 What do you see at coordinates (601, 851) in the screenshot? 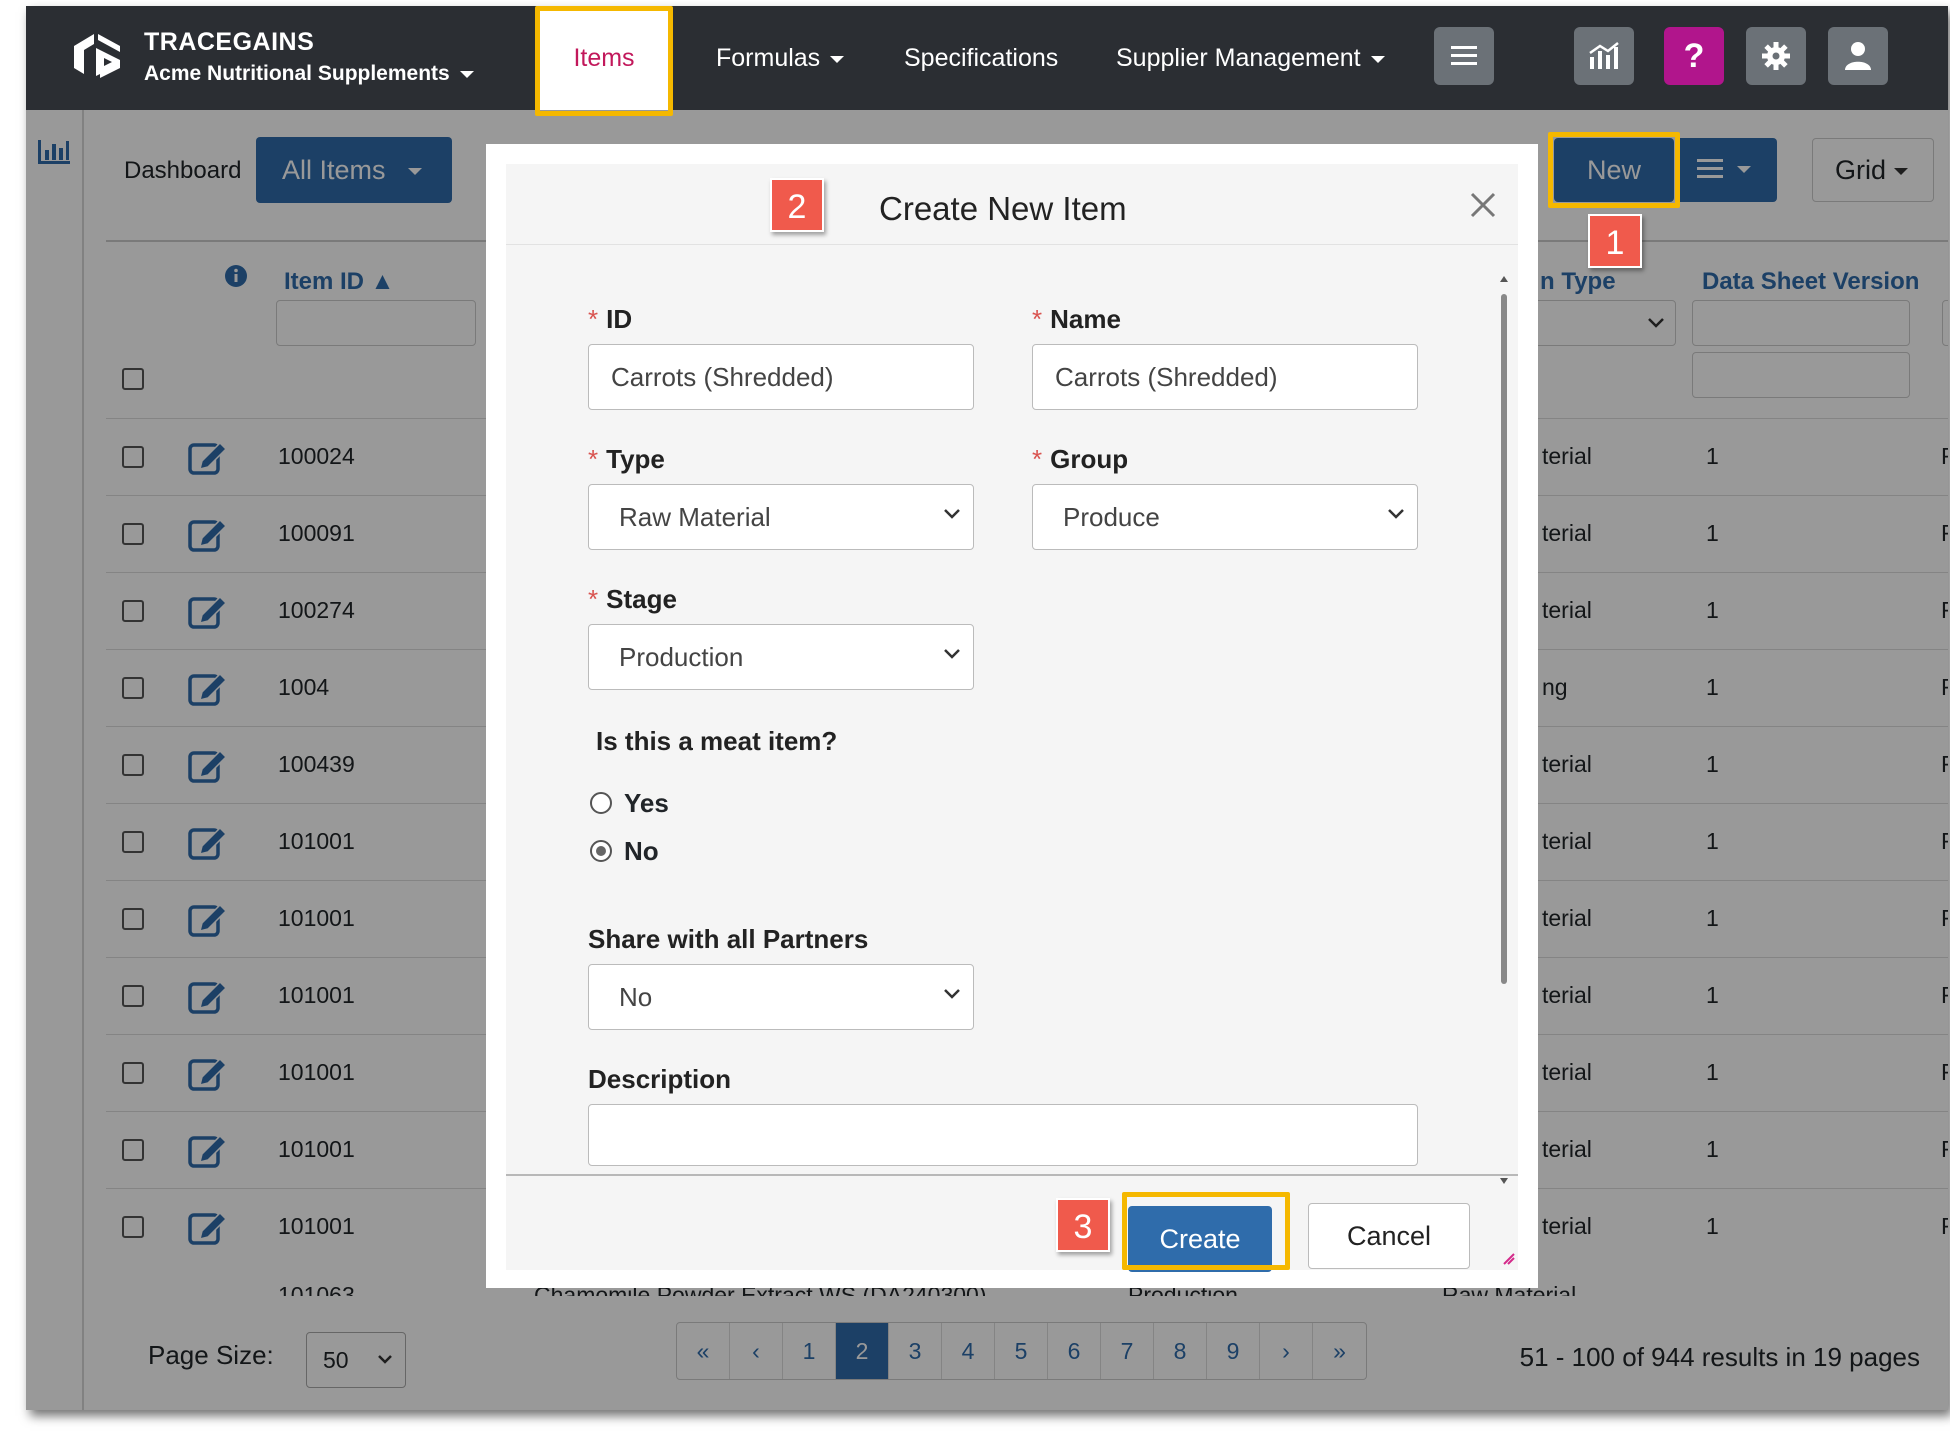
I see `meat-no-radio` at bounding box center [601, 851].